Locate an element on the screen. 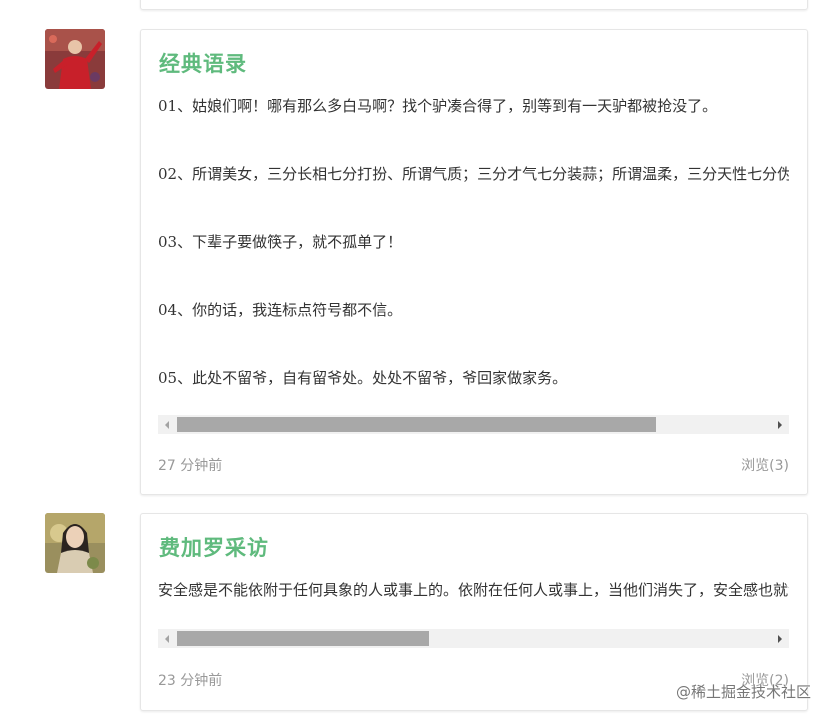 The image size is (831, 721). watermark: @稀土掘金技术社区 is located at coordinates (743, 692).